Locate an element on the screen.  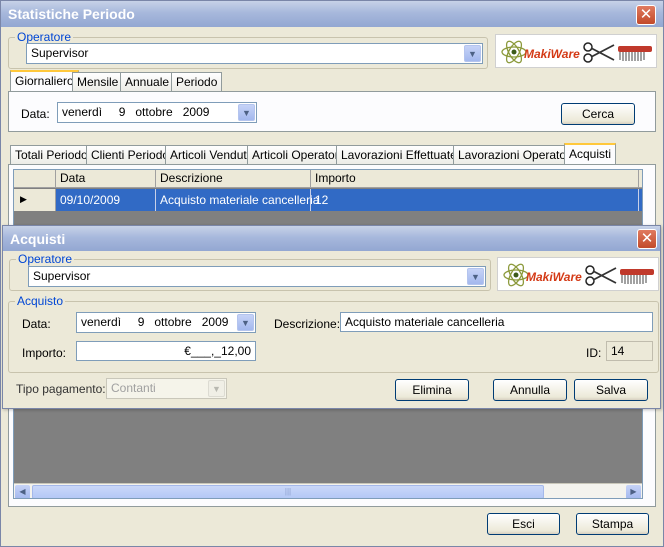
dialog-date-picker: venerdì 9 ottobre 2009 ▼ is located at coordinates (166, 322).